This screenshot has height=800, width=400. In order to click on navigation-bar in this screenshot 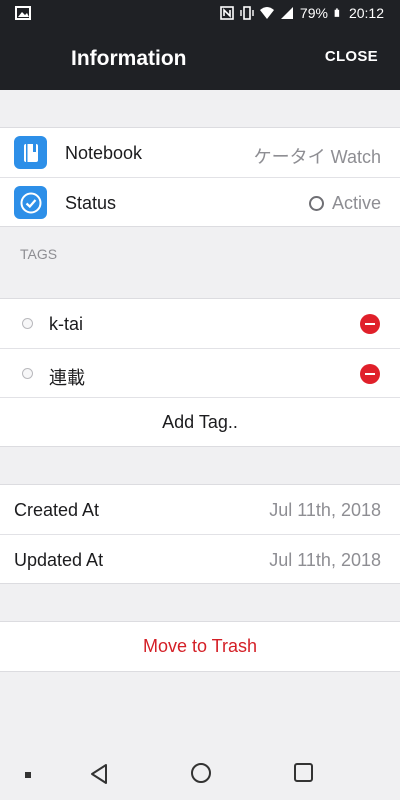, I will do `click(200, 774)`.